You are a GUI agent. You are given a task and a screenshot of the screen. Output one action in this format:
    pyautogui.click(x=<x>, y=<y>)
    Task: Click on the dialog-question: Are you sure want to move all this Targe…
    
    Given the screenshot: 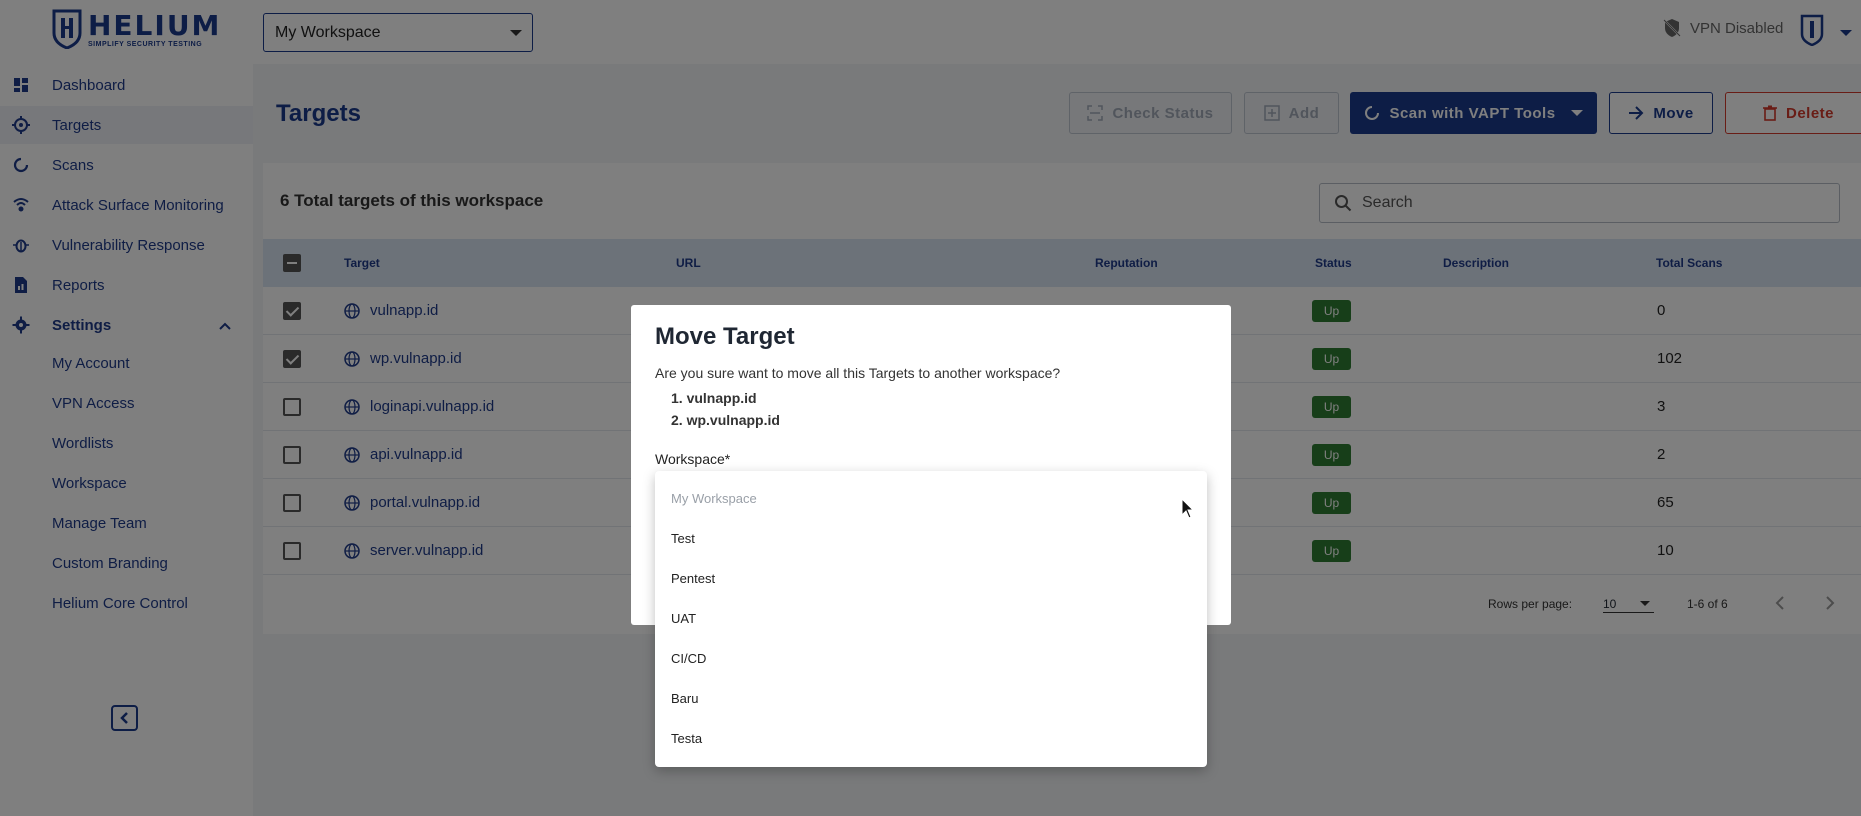 What is the action you would take?
    pyautogui.click(x=858, y=373)
    